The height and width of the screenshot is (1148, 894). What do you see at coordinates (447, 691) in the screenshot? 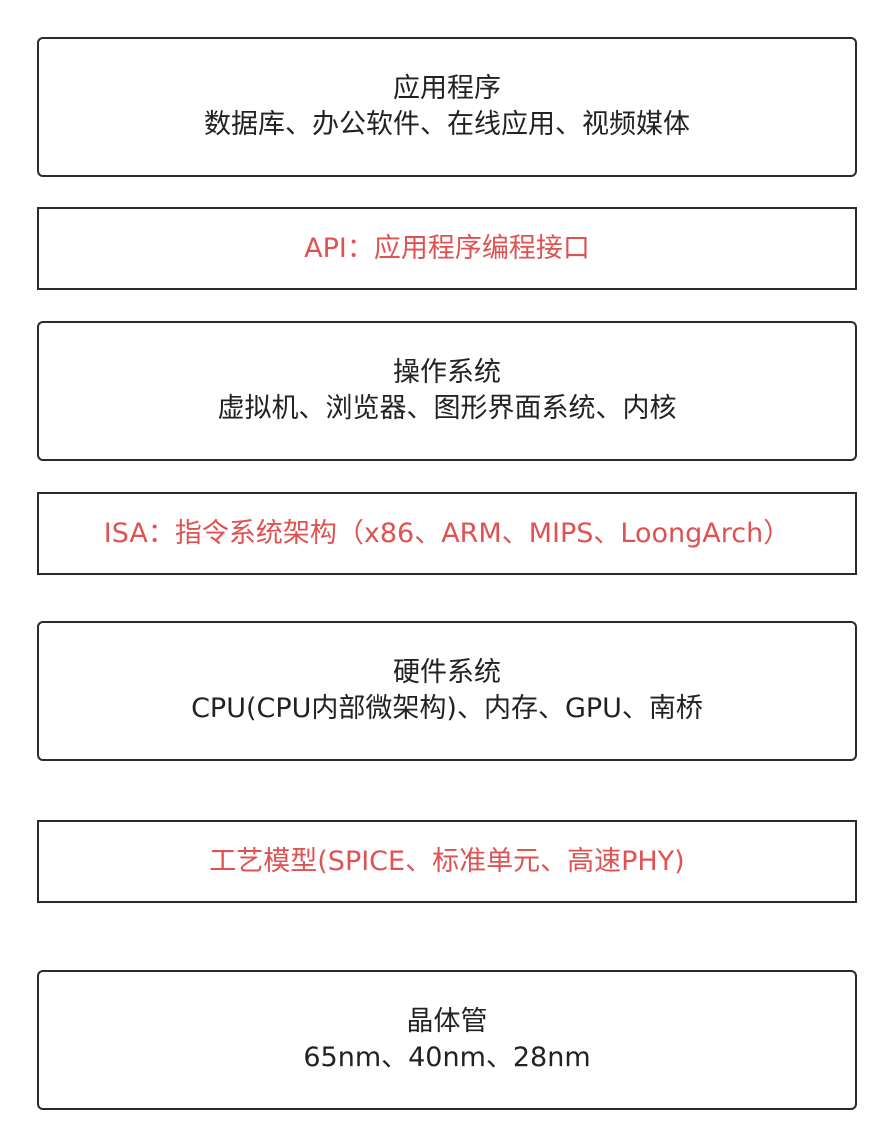
I see `layer-hardware: 硬件系统 CPU(CPU内部微架构)、内存、GPU、南桥` at bounding box center [447, 691].